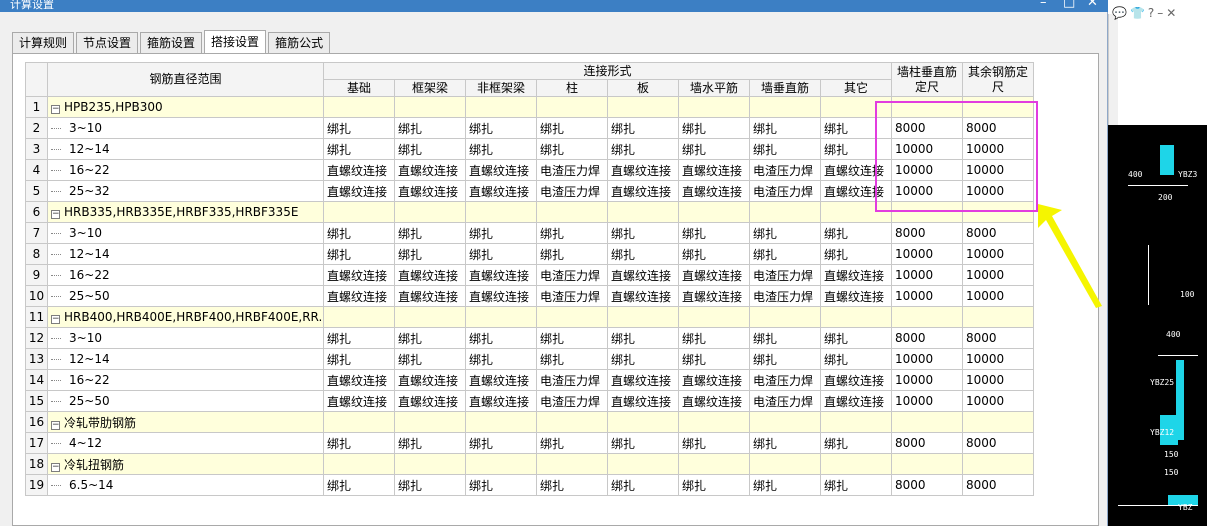 The image size is (1207, 526). Describe the element at coordinates (185, 380) in the screenshot. I see `diameter-range-cell: 16~22` at that location.